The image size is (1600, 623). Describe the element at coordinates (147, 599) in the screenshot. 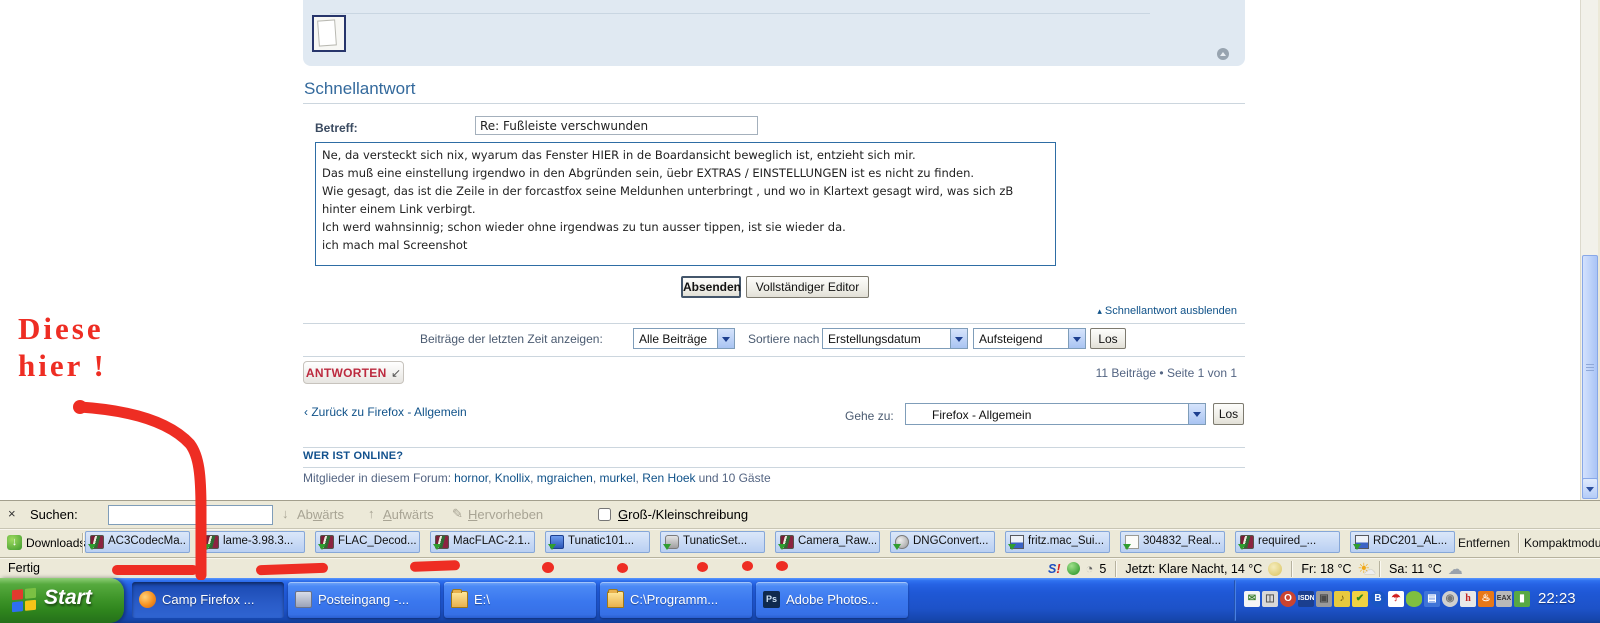

I see `firefox-icon` at that location.